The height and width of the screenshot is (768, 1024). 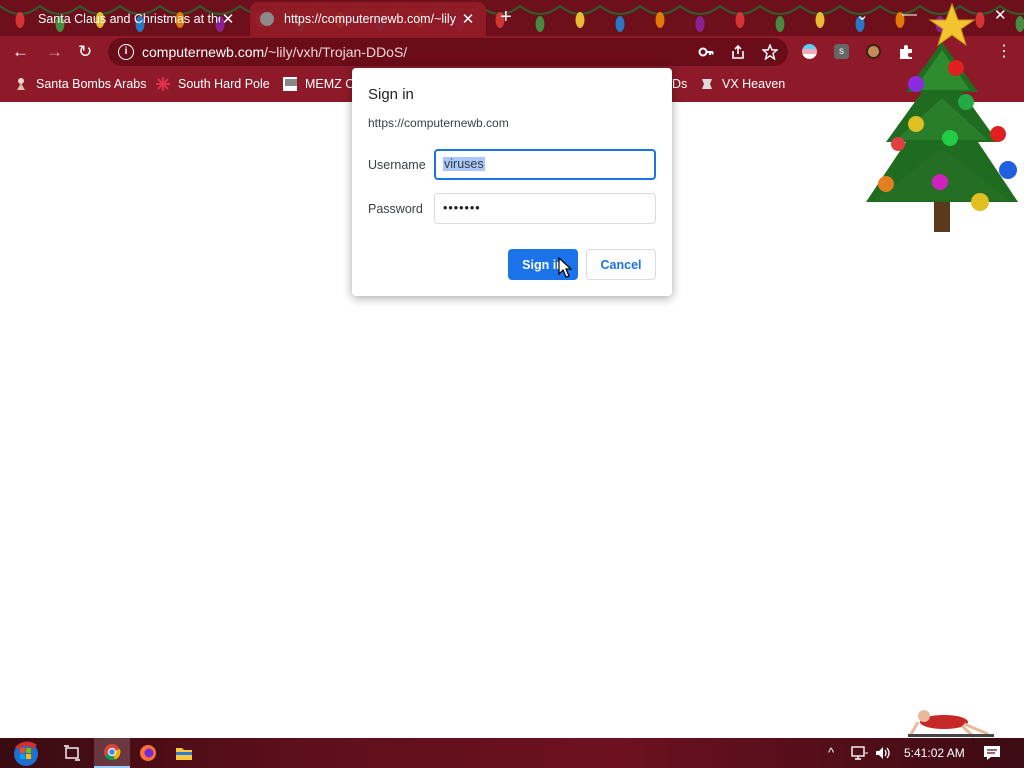 I want to click on bookmark-south-hard-pole: South Hard Pole, so click(x=213, y=84).